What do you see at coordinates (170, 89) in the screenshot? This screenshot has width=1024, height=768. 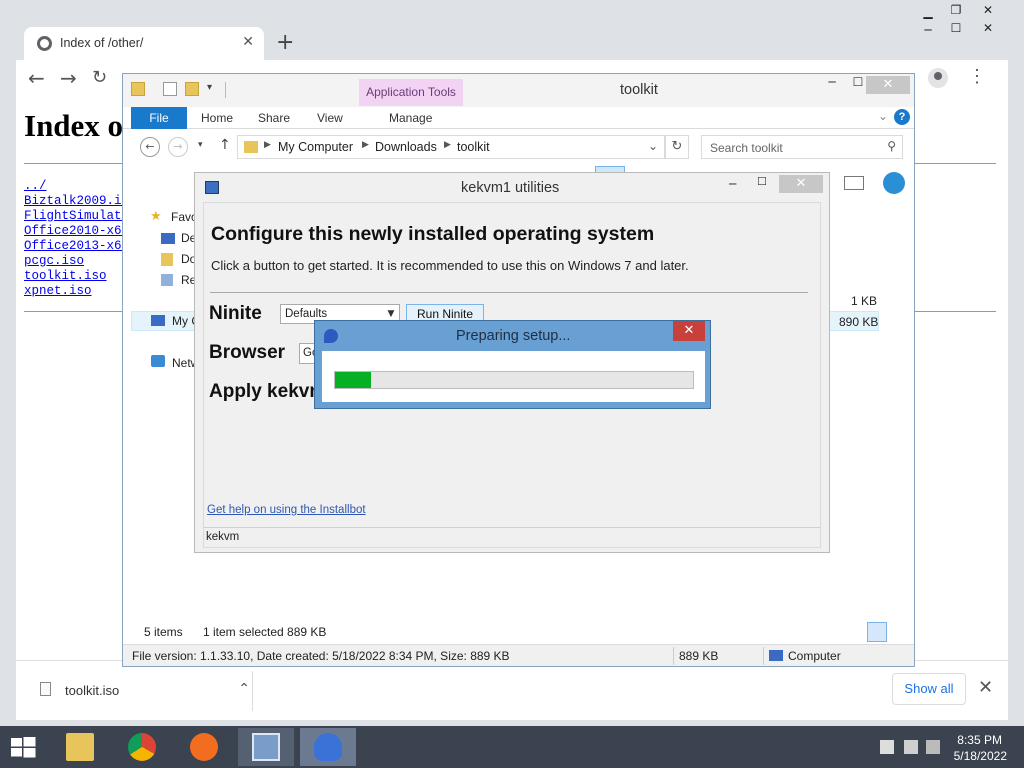 I see `properties-icon` at bounding box center [170, 89].